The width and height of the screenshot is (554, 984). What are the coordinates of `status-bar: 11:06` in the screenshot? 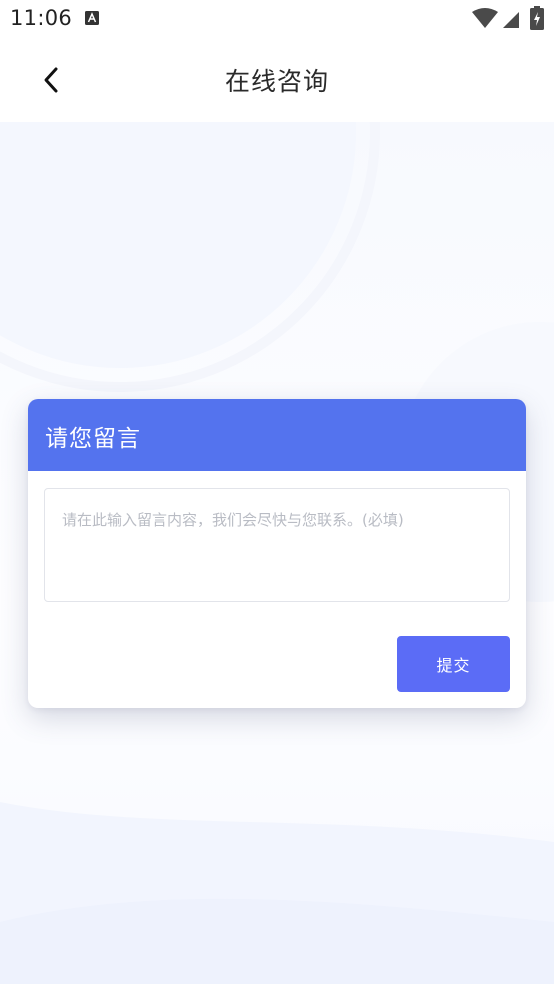 It's located at (277, 19).